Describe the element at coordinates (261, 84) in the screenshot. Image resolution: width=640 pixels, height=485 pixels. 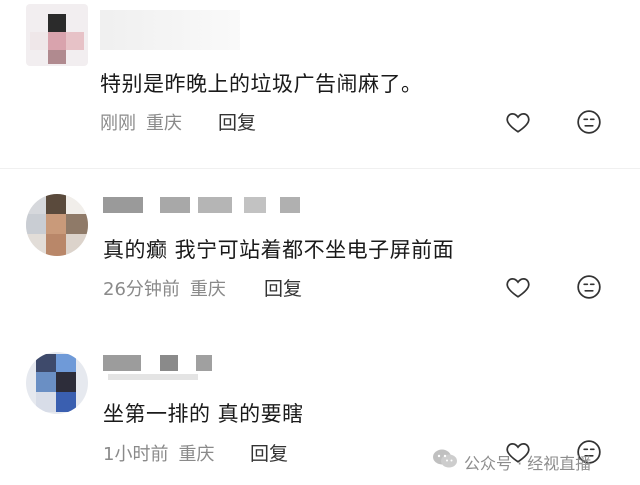
I see `comment-text: 特别是昨晚上的垃圾广告闹麻了。` at that location.